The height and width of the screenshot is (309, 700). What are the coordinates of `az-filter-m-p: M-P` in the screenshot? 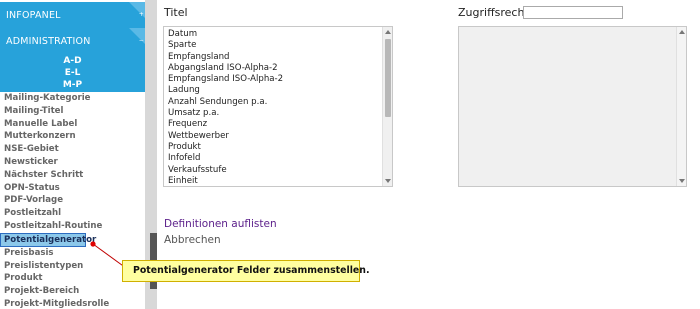 It's located at (72, 85).